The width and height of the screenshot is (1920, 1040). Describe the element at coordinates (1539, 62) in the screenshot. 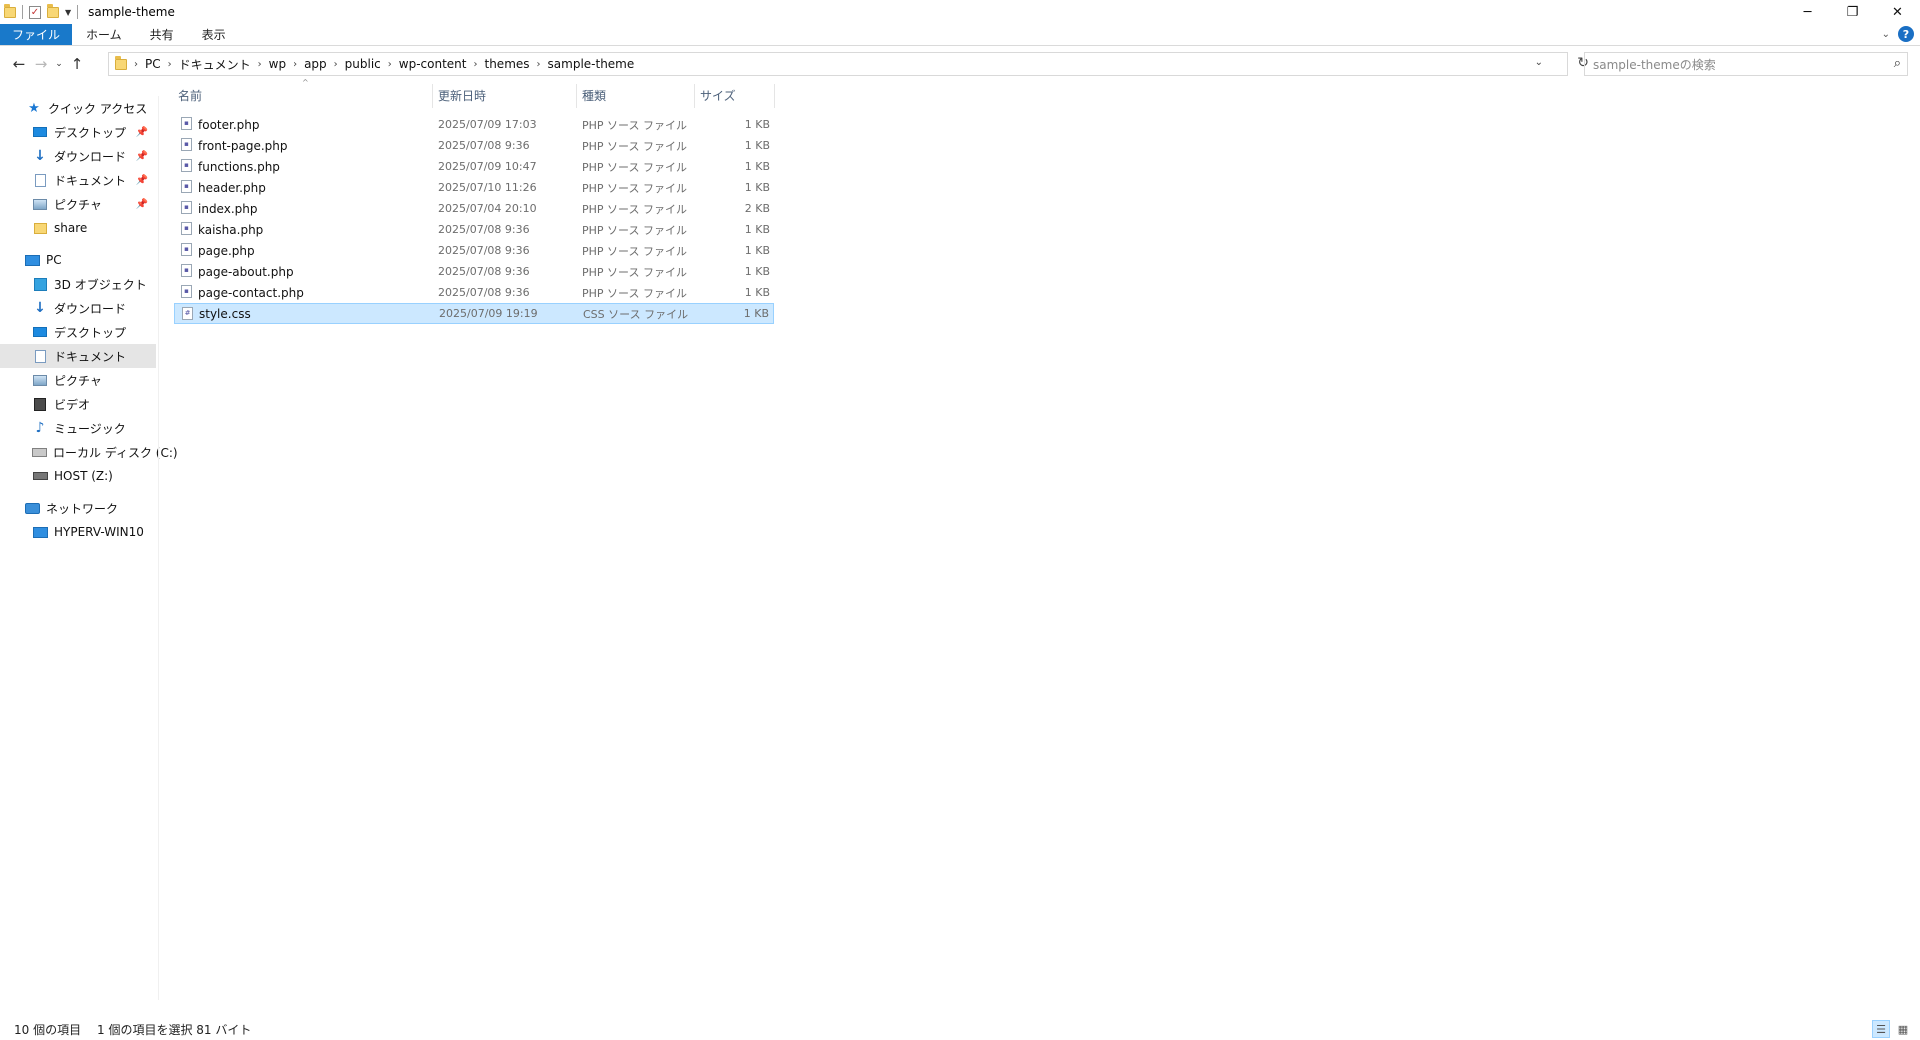

I see `address-history-icon: ⌄` at that location.